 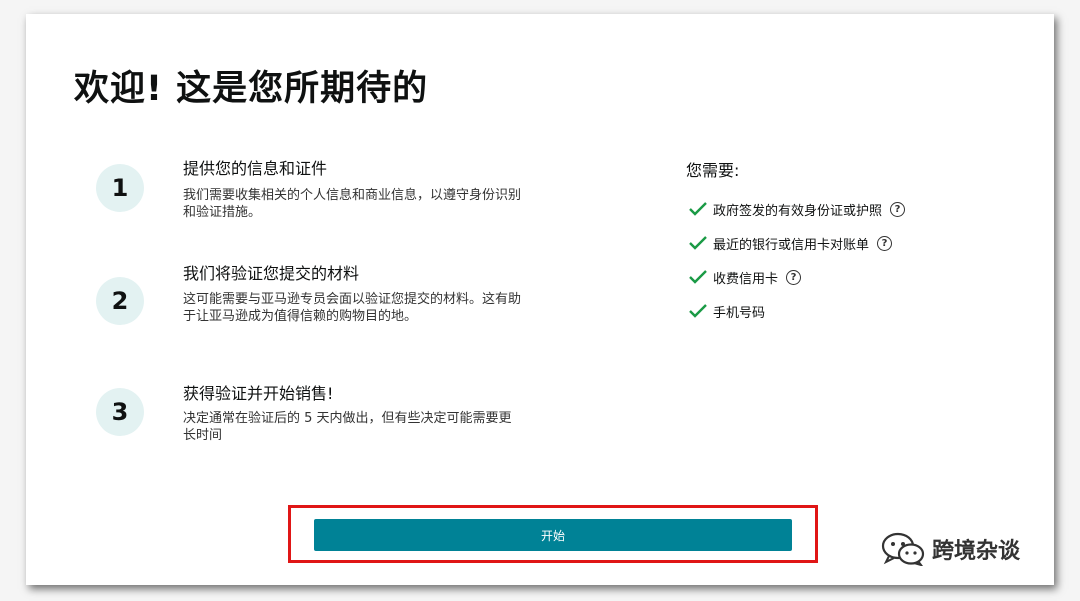 I want to click on step-number-2: 2, so click(x=120, y=301).